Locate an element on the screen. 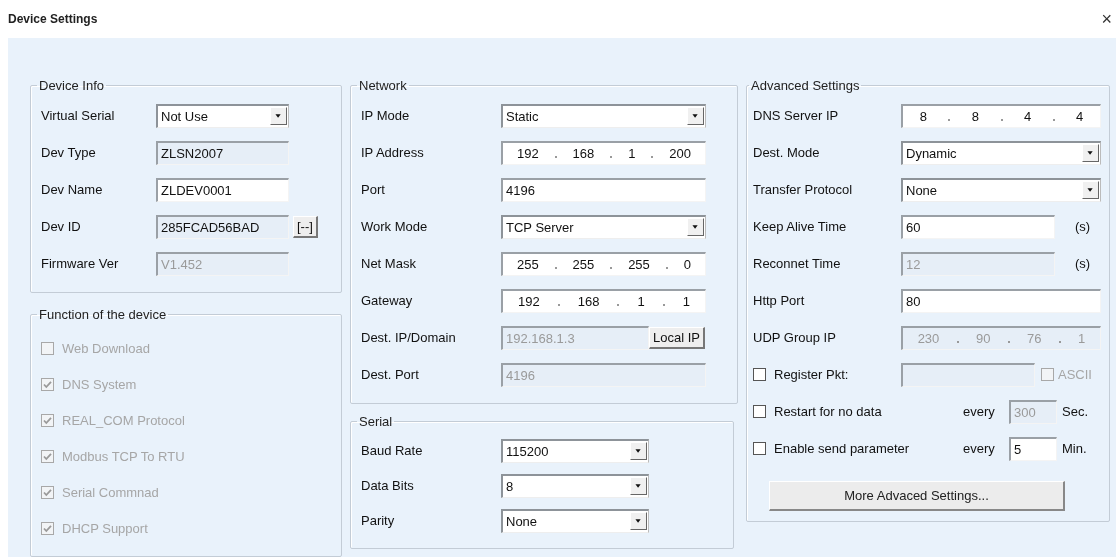  checkbox-label: REAL_COM Protocol is located at coordinates (123, 420).